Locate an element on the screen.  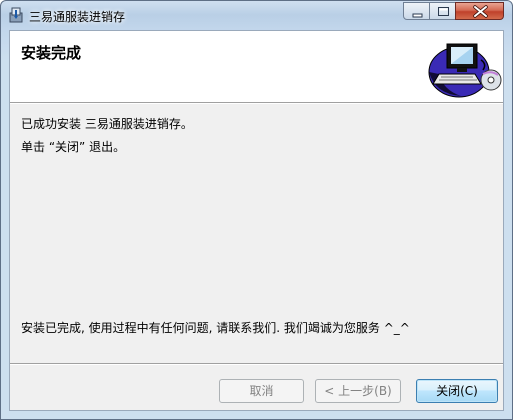
support-message-text: 安装已完成, 使用过程中有任何问题, 请联系我们. 我们竭诚为您服务 ^_^ is located at coordinates (215, 328).